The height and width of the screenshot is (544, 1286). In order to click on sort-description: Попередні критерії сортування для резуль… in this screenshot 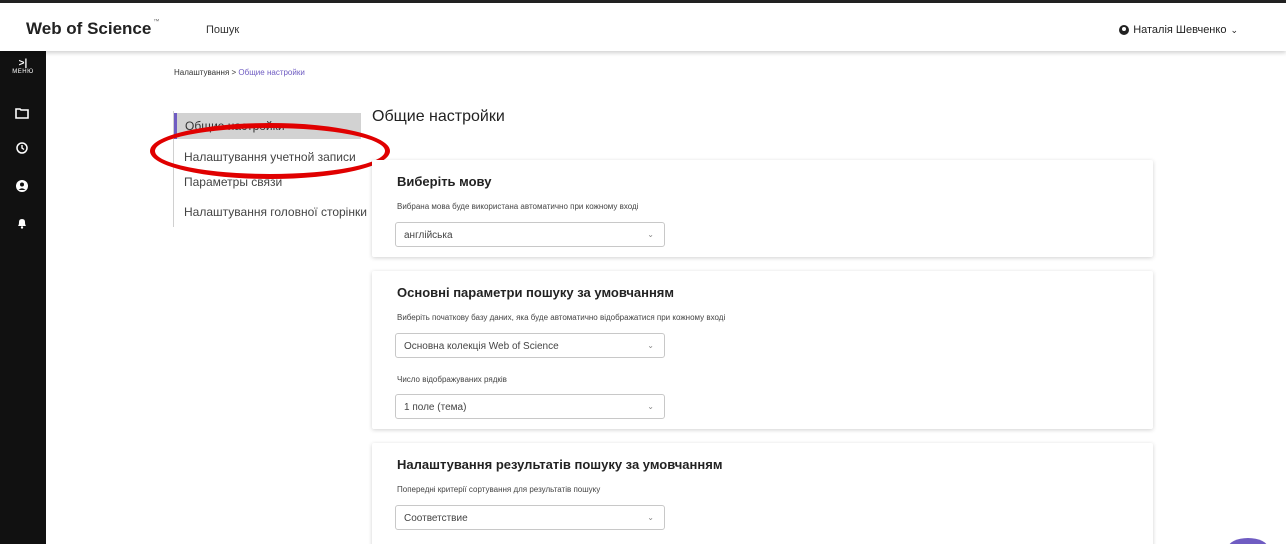, I will do `click(499, 489)`.